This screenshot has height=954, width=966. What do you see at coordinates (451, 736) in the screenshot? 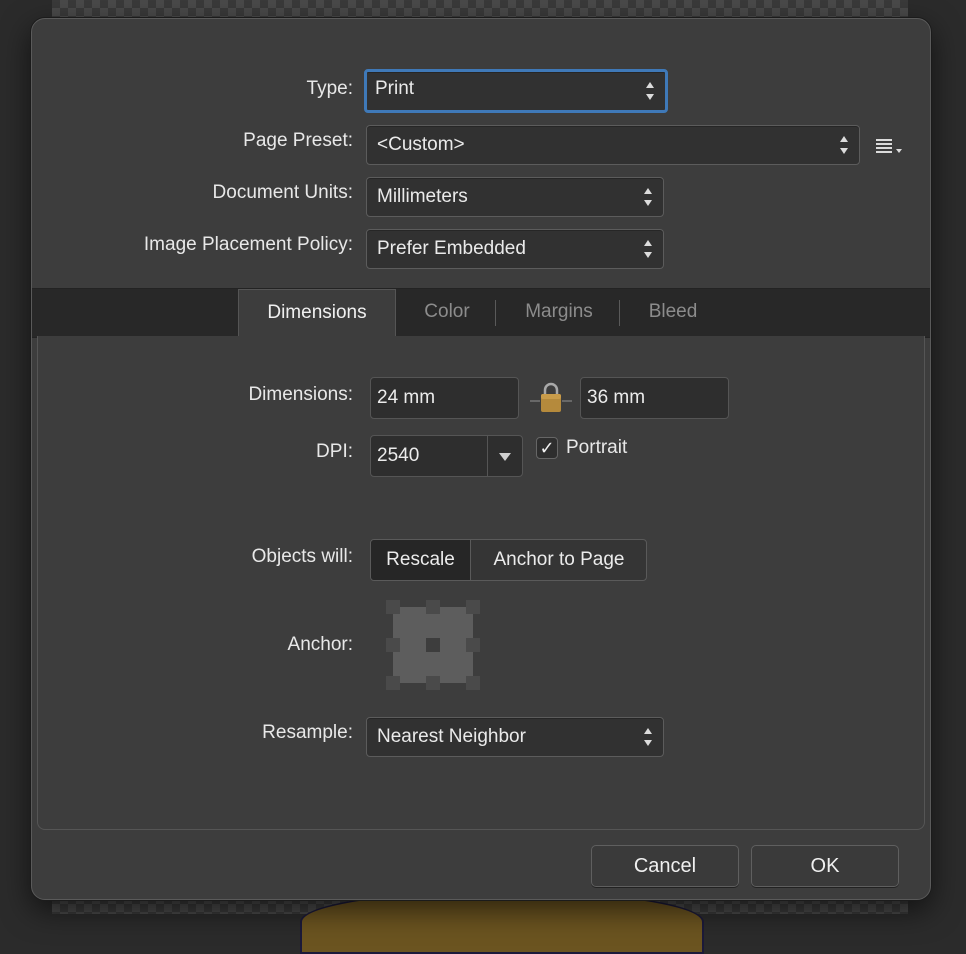
I see `resample-value: Nearest Neighbor` at bounding box center [451, 736].